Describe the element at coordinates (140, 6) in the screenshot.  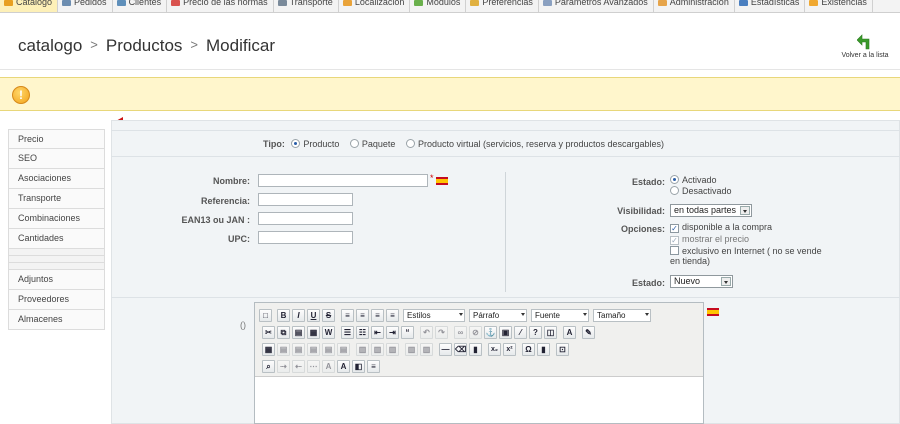
I see `top-menu-tab: Clientes` at that location.